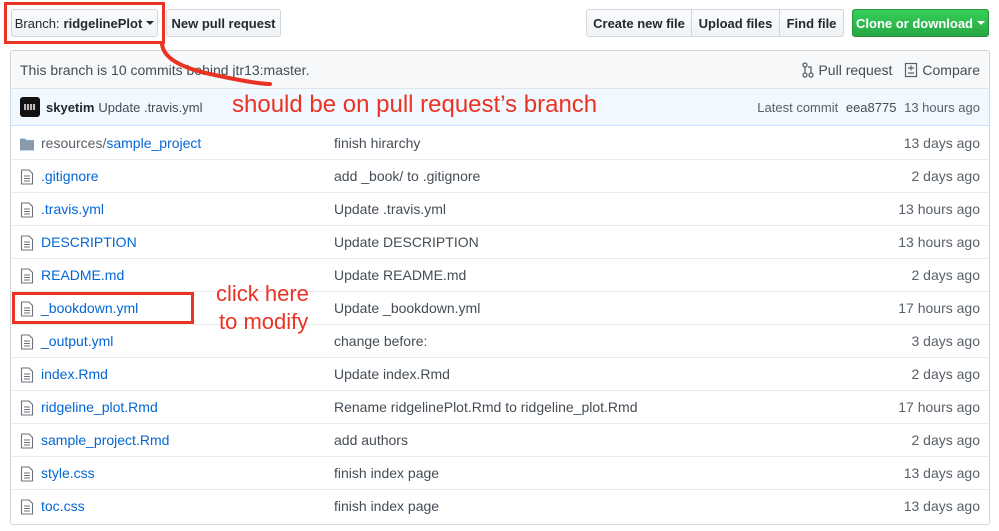 This screenshot has height=531, width=999. I want to click on commit-message-link: add _book/ to .gitignore, so click(407, 176).